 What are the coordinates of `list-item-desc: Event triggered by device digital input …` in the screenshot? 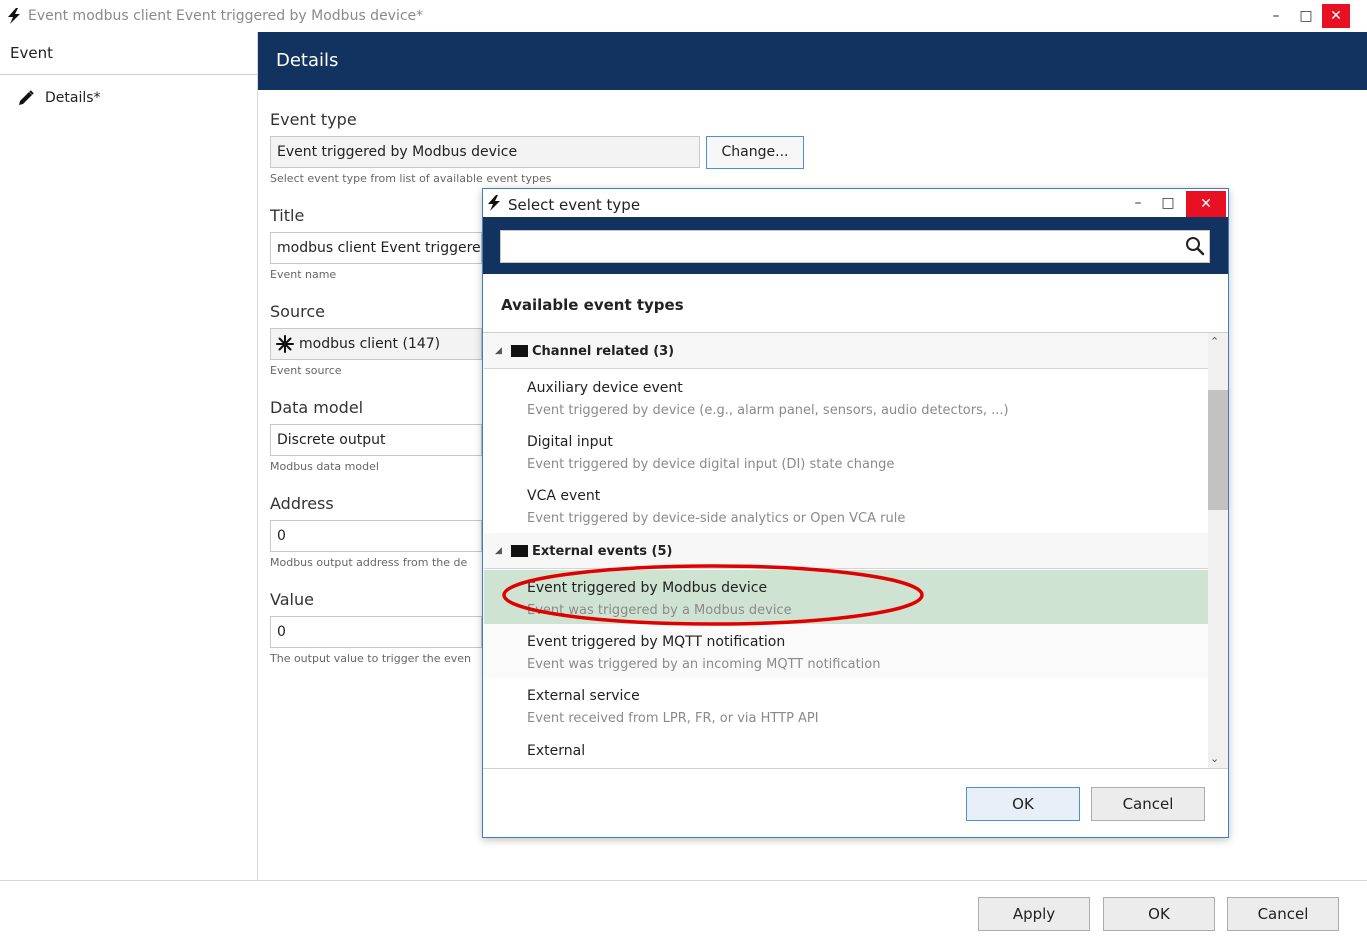 It's located at (711, 464).